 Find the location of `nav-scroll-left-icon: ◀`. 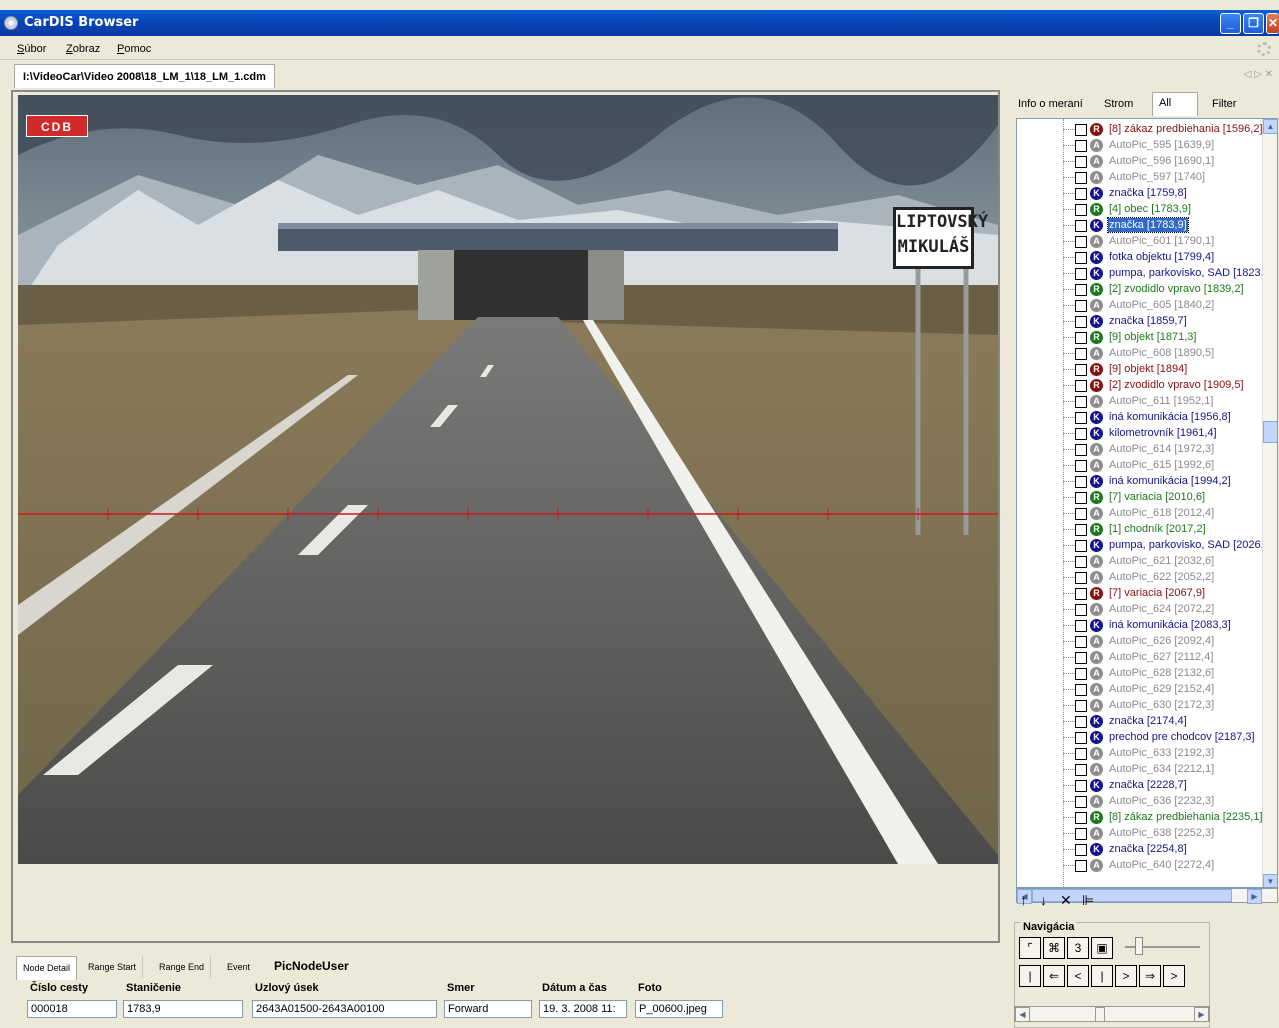

nav-scroll-left-icon: ◀ is located at coordinates (1022, 1014).